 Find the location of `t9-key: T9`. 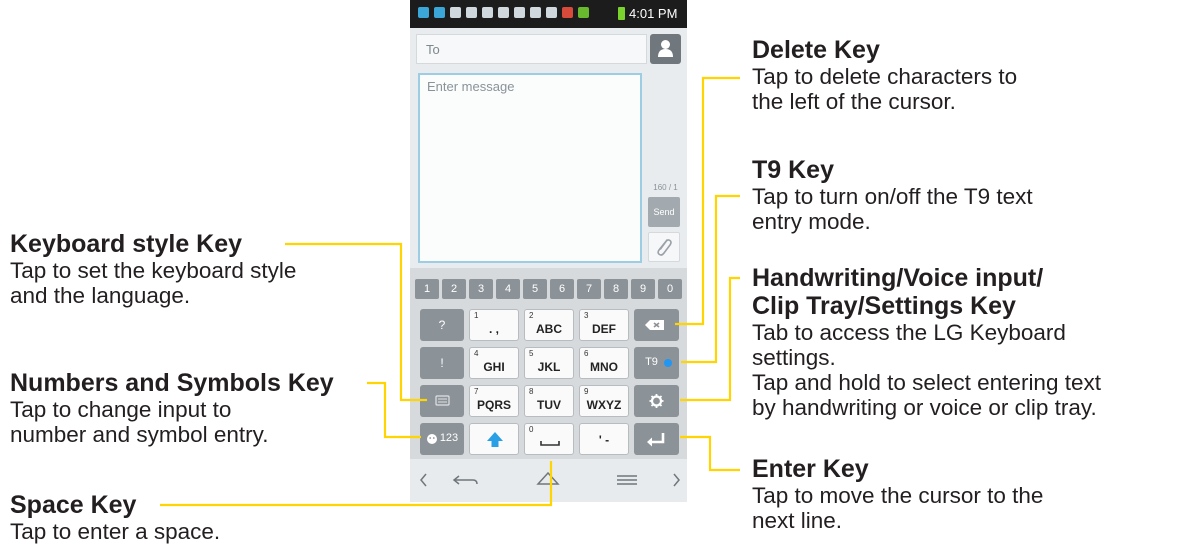

t9-key: T9 is located at coordinates (656, 363).